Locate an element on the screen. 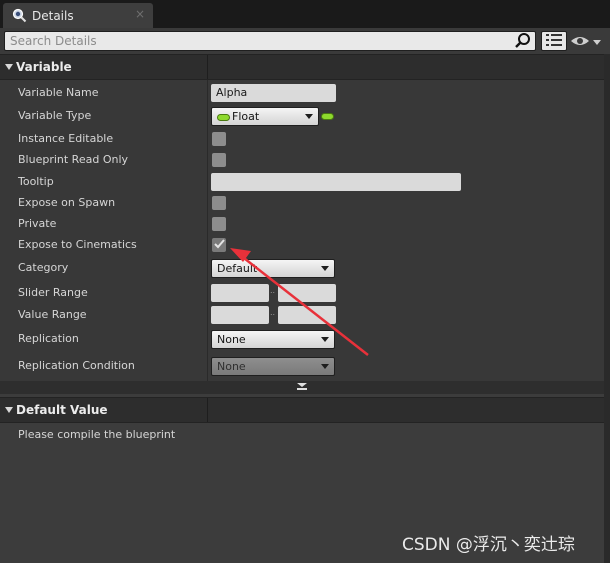 The image size is (610, 563). value-range-max-input is located at coordinates (307, 315).